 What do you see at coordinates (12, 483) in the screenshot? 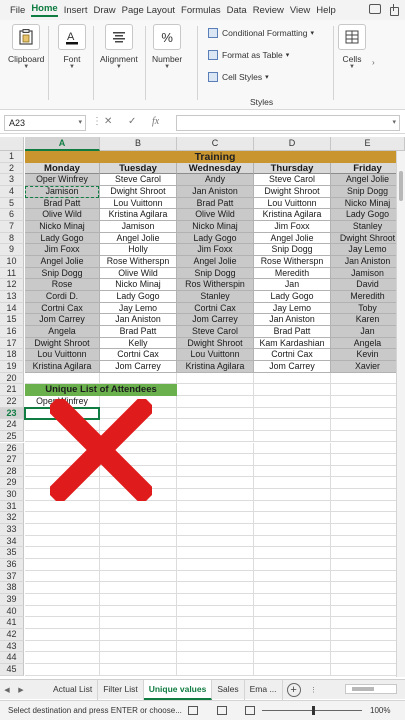
I see `row-header-29: 29` at bounding box center [12, 483].